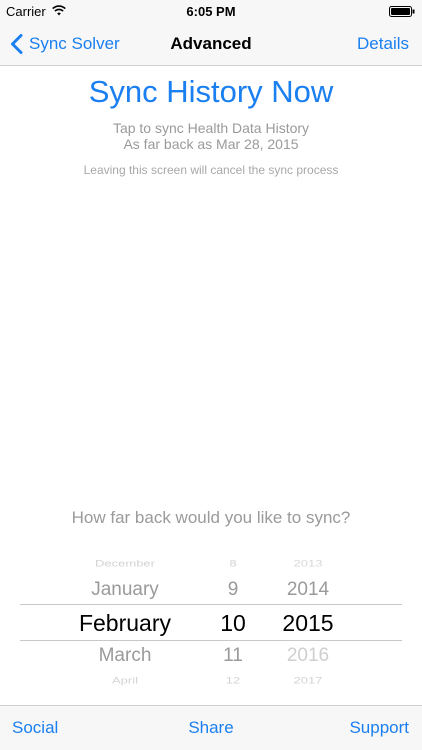  Describe the element at coordinates (308, 680) in the screenshot. I see `year-option: 2017` at that location.